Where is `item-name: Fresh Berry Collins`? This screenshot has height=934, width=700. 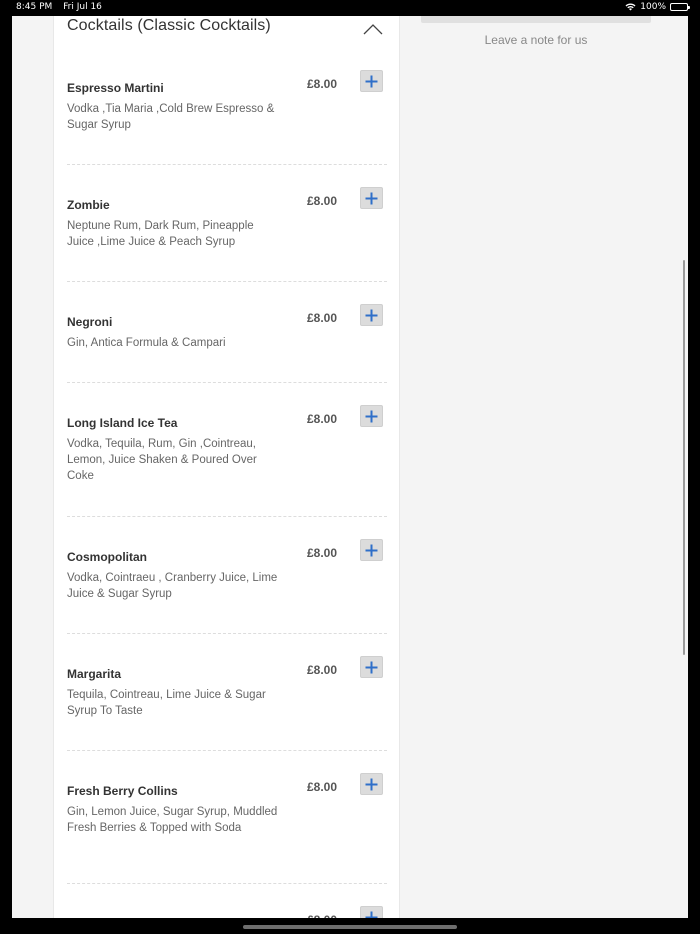 item-name: Fresh Berry Collins is located at coordinates (122, 791).